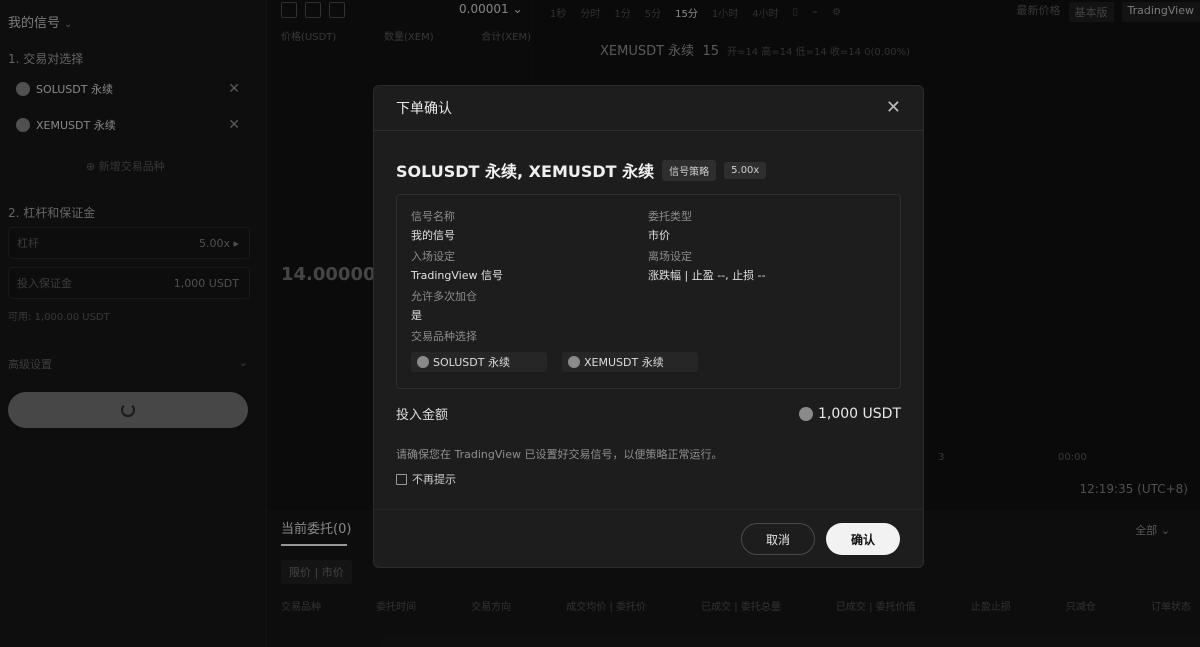 This screenshot has height=647, width=1200. Describe the element at coordinates (422, 415) in the screenshot. I see `invest-label: 投入金额` at that location.